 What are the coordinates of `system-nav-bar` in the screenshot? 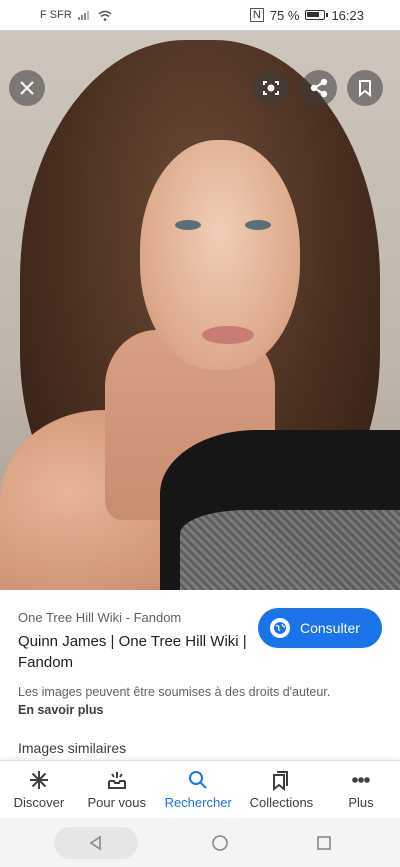 It's located at (200, 842).